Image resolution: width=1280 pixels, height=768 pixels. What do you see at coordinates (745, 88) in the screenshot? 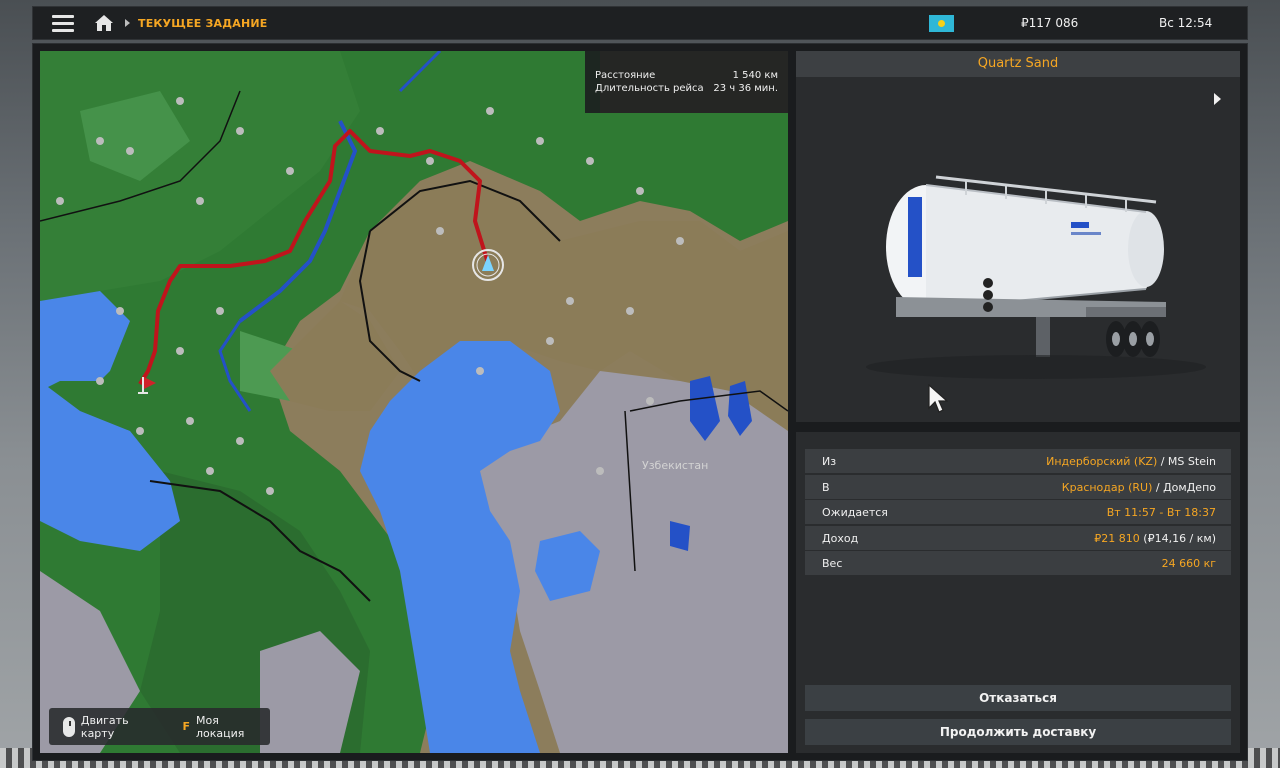
I see `duration-value: 23 ч 36 мин.` at bounding box center [745, 88].